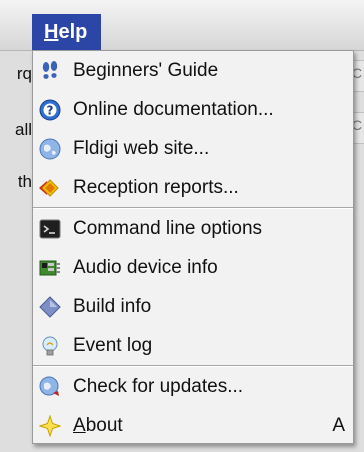 The image size is (364, 452). I want to click on background-text-fragment: all, so click(23, 129).